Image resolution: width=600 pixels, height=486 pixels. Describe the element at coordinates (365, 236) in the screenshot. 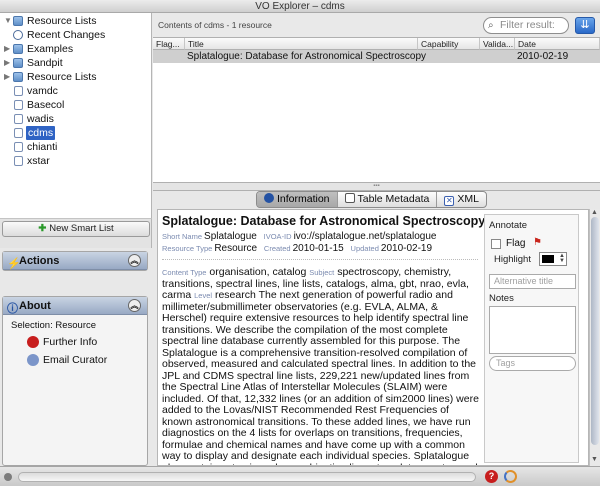

I see `ivoa-id-value: ivo://splatalogue.net/splatalogue` at that location.